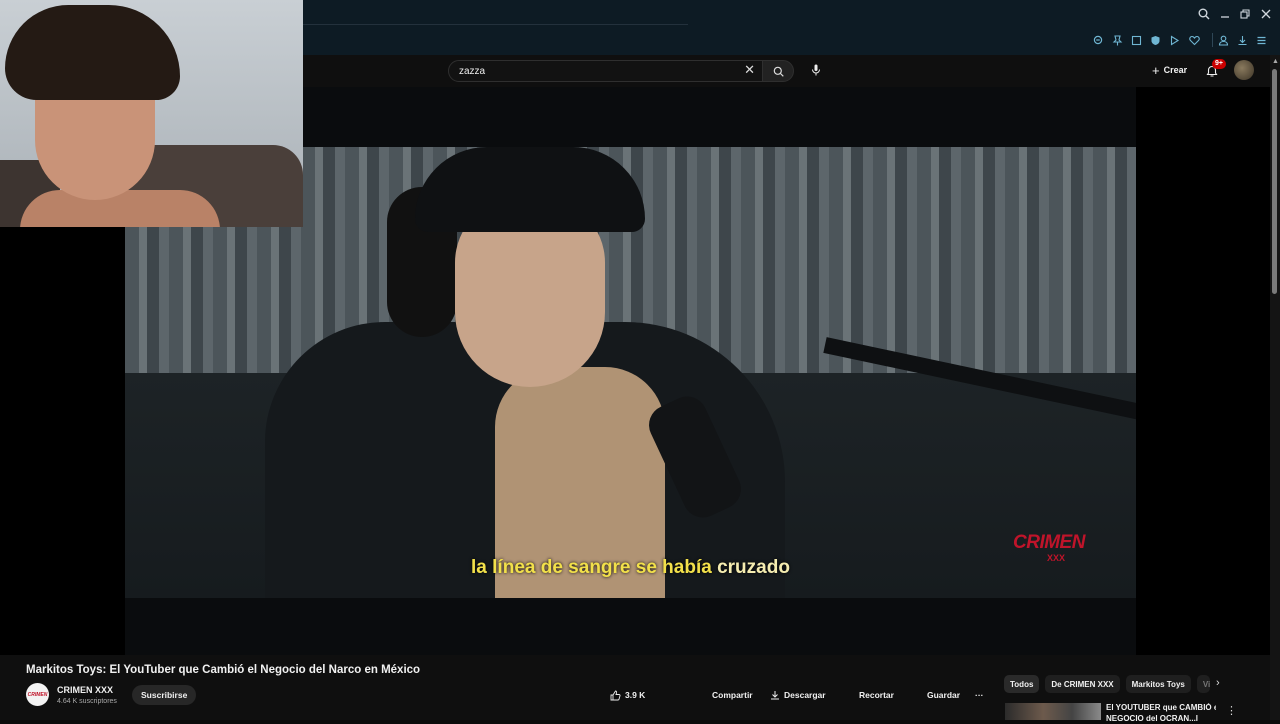  What do you see at coordinates (1266, 14) in the screenshot?
I see `close-icon` at bounding box center [1266, 14].